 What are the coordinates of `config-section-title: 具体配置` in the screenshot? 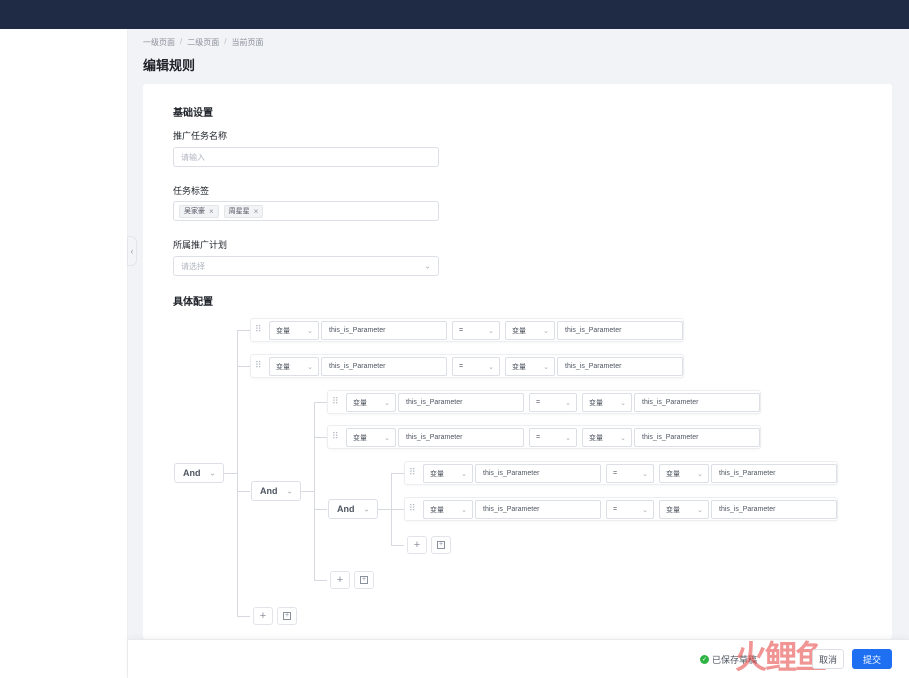 It's located at (193, 302).